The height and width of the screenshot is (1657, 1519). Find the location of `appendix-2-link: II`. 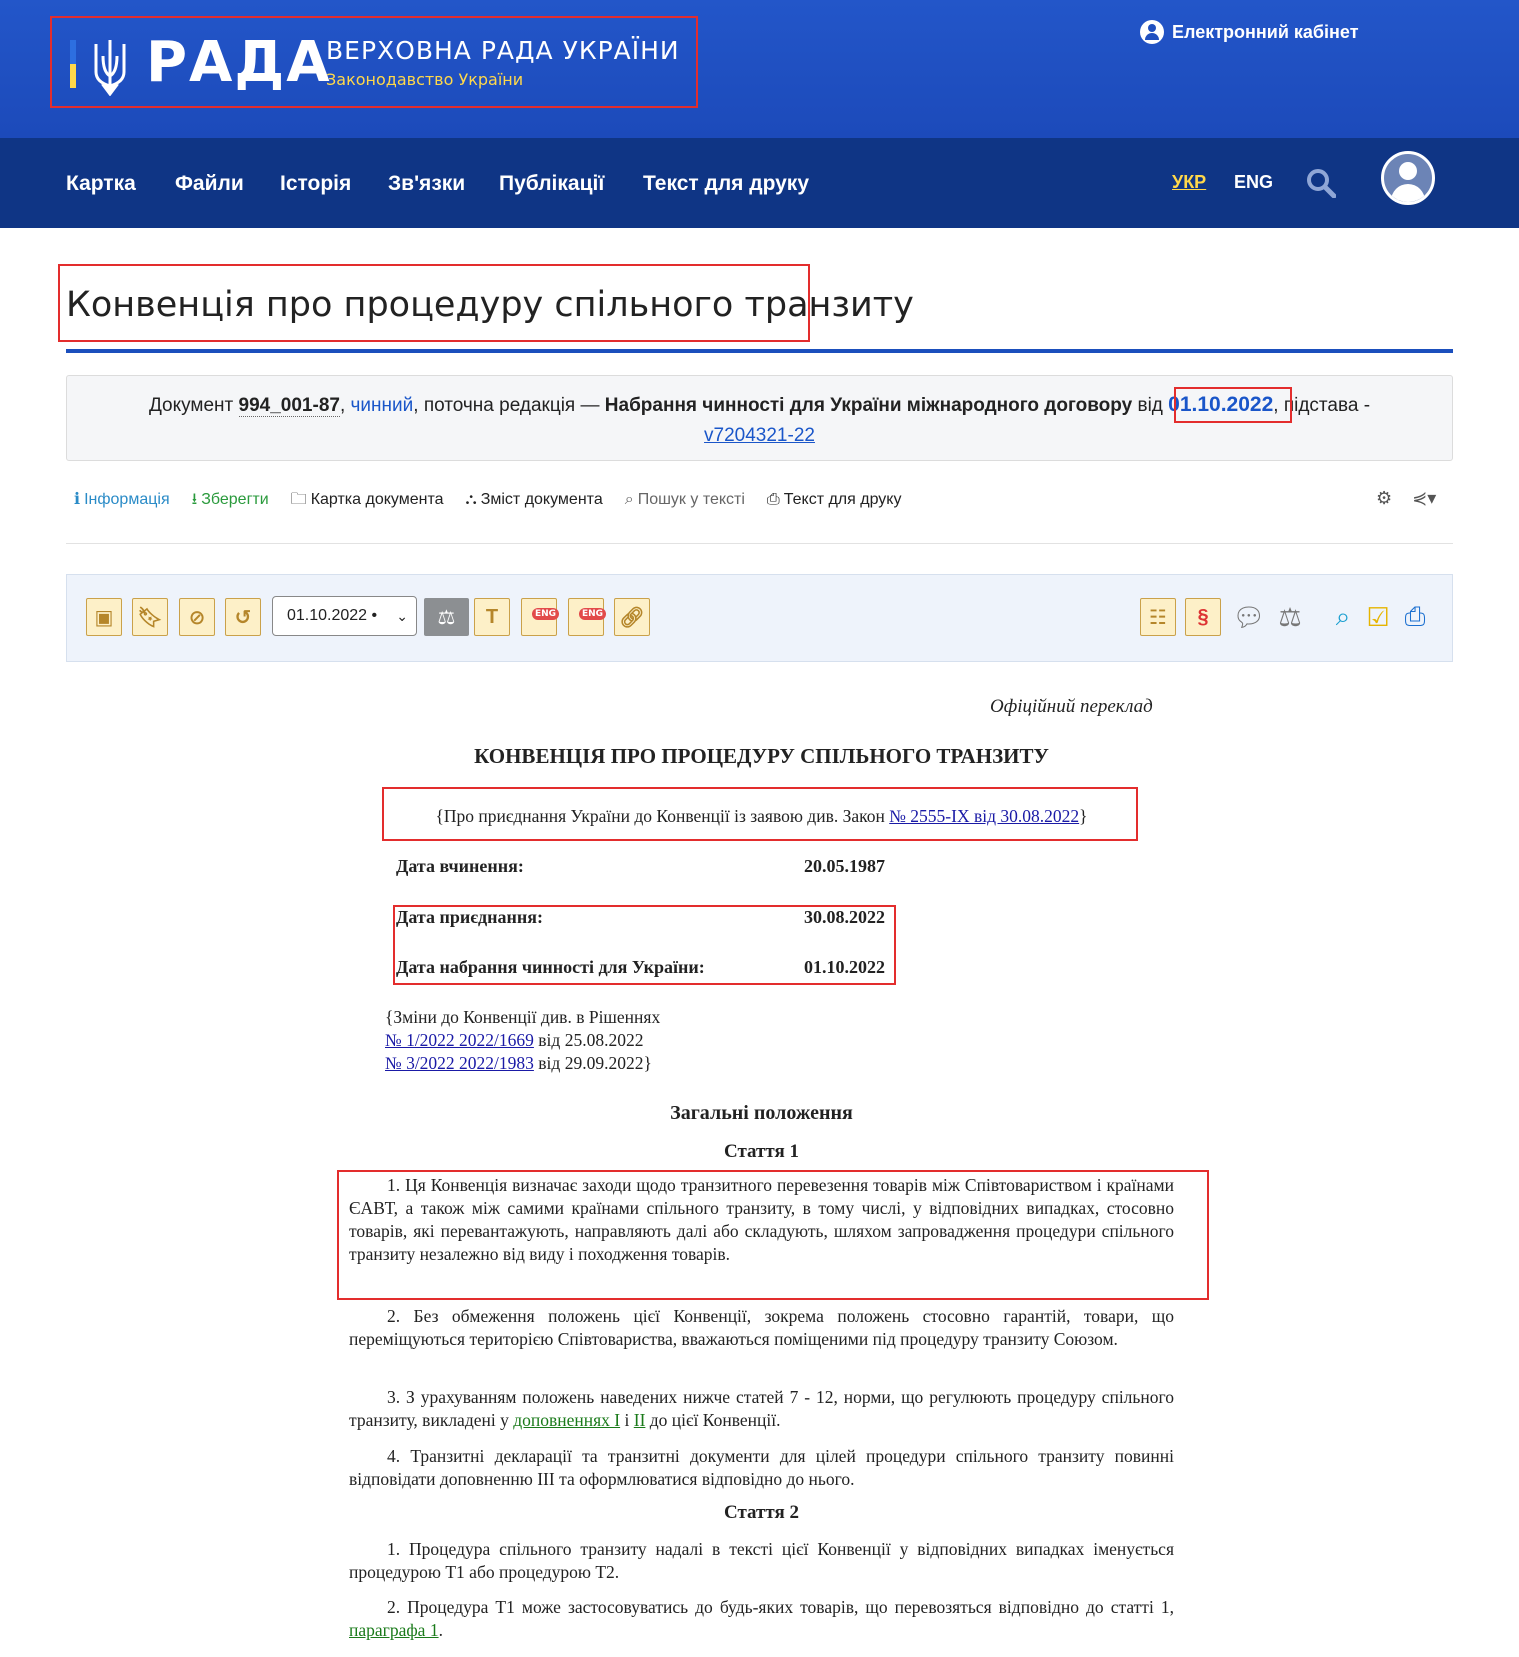

appendix-2-link: II is located at coordinates (640, 1420).